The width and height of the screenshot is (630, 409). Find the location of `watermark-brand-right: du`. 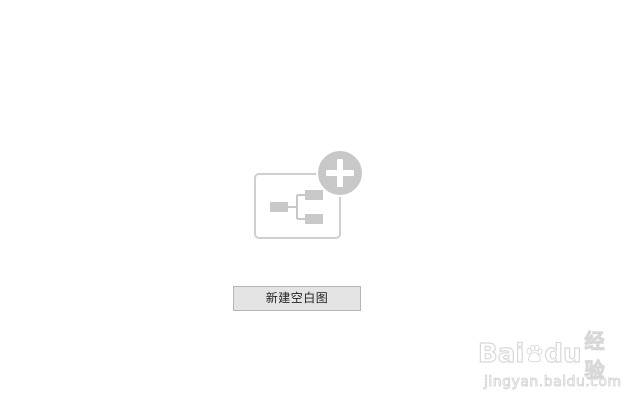

watermark-brand-right: du is located at coordinates (563, 353).